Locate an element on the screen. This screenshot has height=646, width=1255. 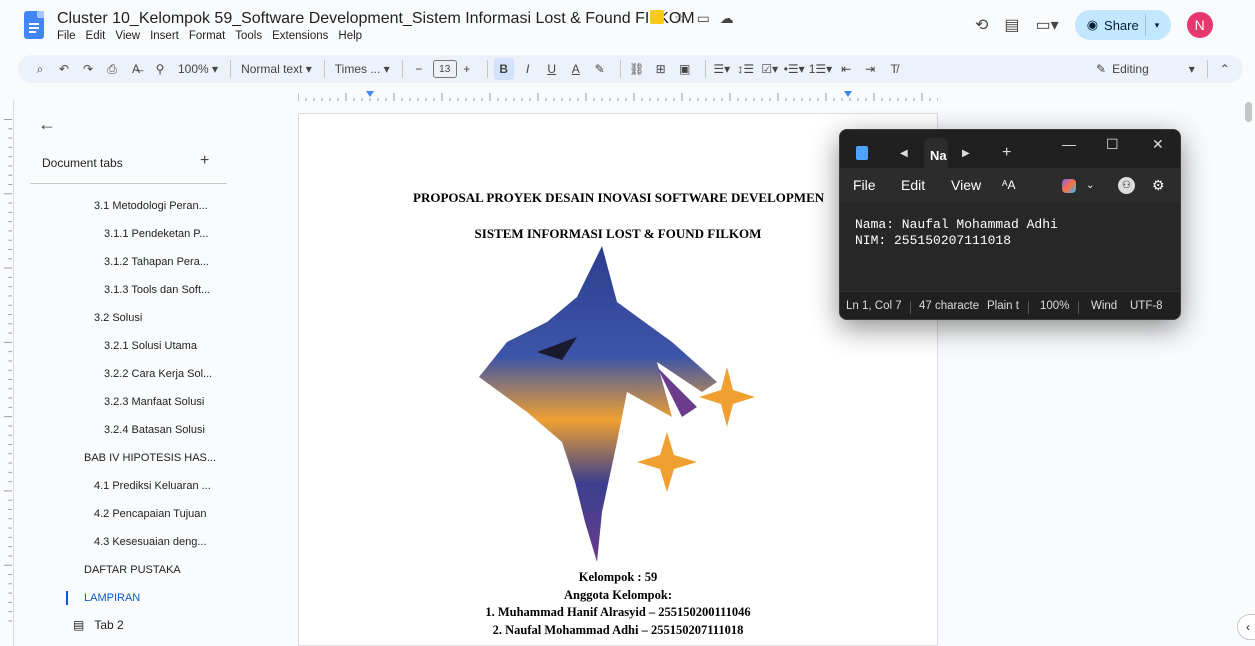
increase-indent-icon: ⇥ is located at coordinates (870, 69).